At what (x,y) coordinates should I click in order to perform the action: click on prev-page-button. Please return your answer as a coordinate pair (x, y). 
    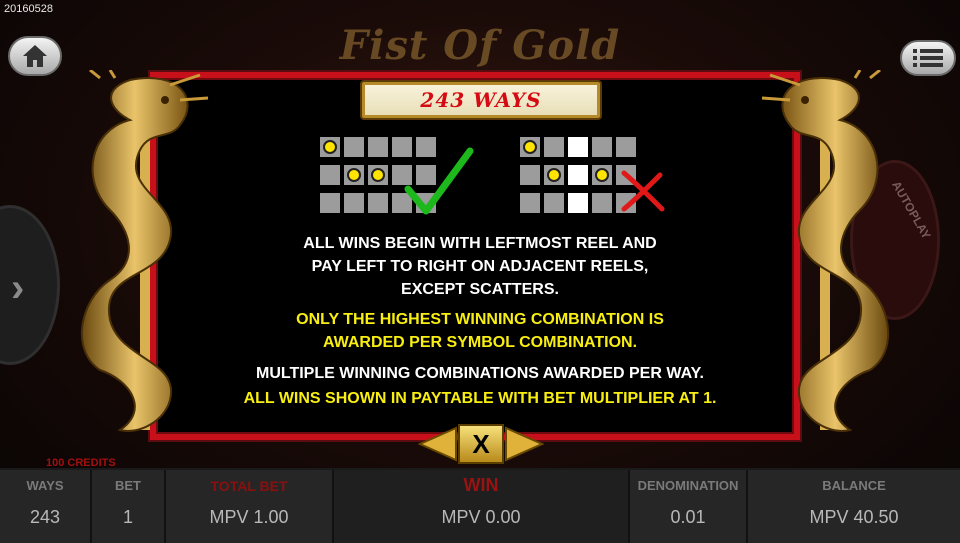
    Looking at the image, I should click on (438, 444).